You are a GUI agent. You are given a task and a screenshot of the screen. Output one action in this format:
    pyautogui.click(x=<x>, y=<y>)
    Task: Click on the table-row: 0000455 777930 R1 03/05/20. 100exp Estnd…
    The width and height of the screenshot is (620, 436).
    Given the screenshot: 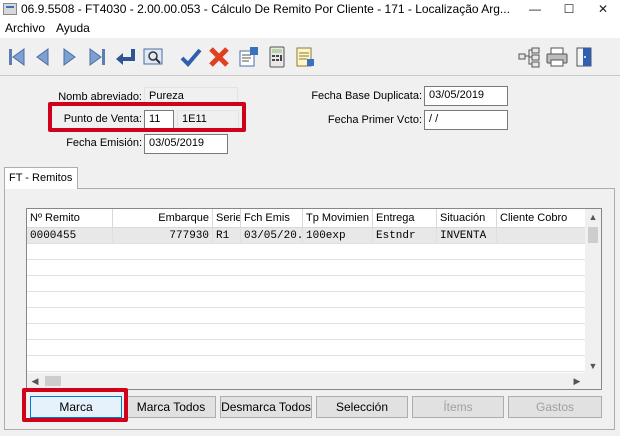 What is the action you would take?
    pyautogui.click(x=307, y=236)
    